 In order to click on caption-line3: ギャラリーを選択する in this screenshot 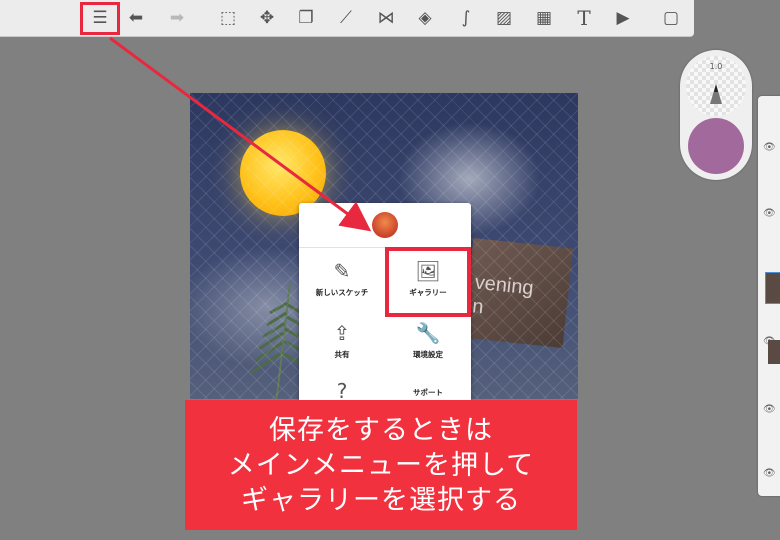, I will do `click(381, 500)`.